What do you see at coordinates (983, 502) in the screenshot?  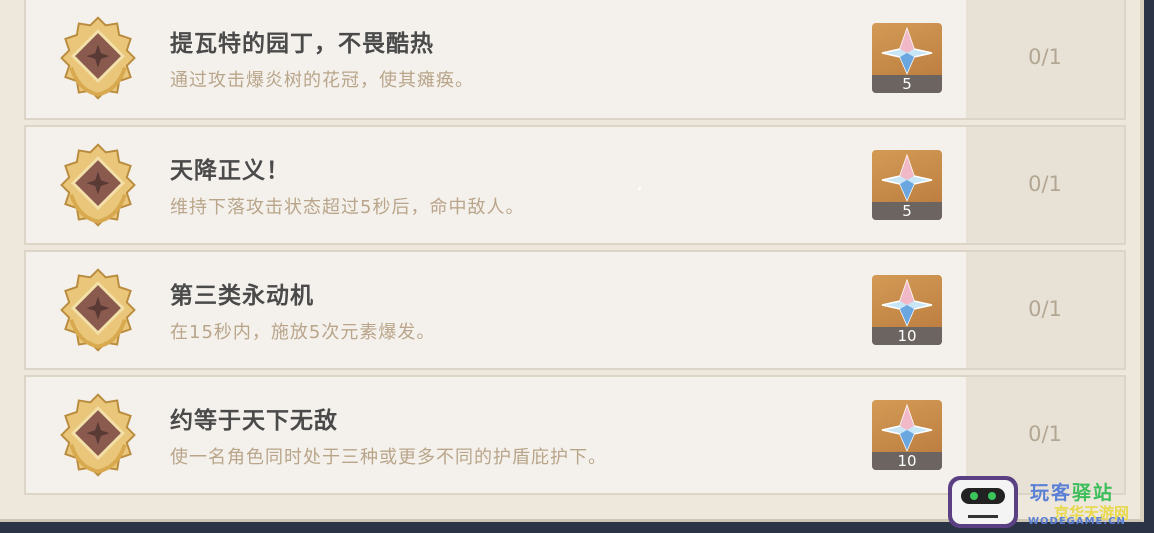 I see `watermark-logo-icon` at bounding box center [983, 502].